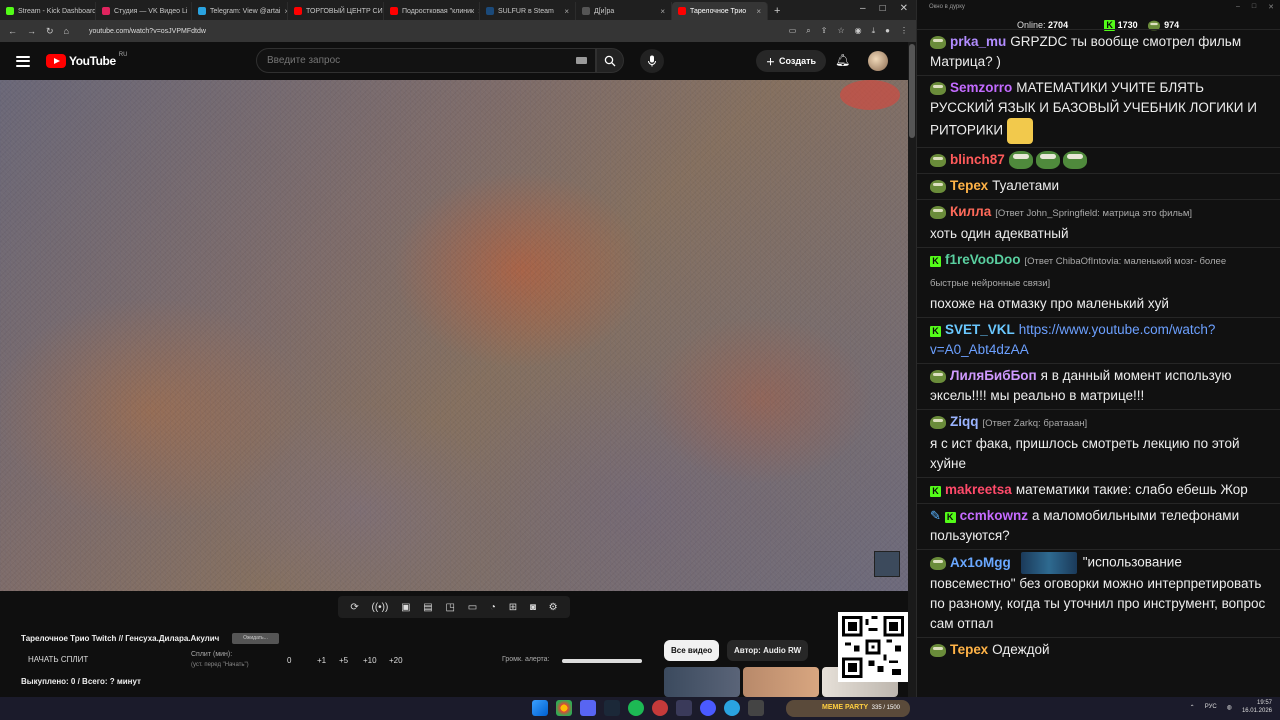  What do you see at coordinates (612, 708) in the screenshot?
I see `steam-icon` at bounding box center [612, 708].